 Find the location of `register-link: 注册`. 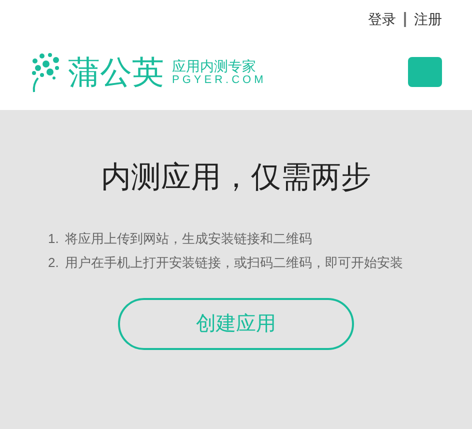

register-link: 注册 is located at coordinates (428, 19).